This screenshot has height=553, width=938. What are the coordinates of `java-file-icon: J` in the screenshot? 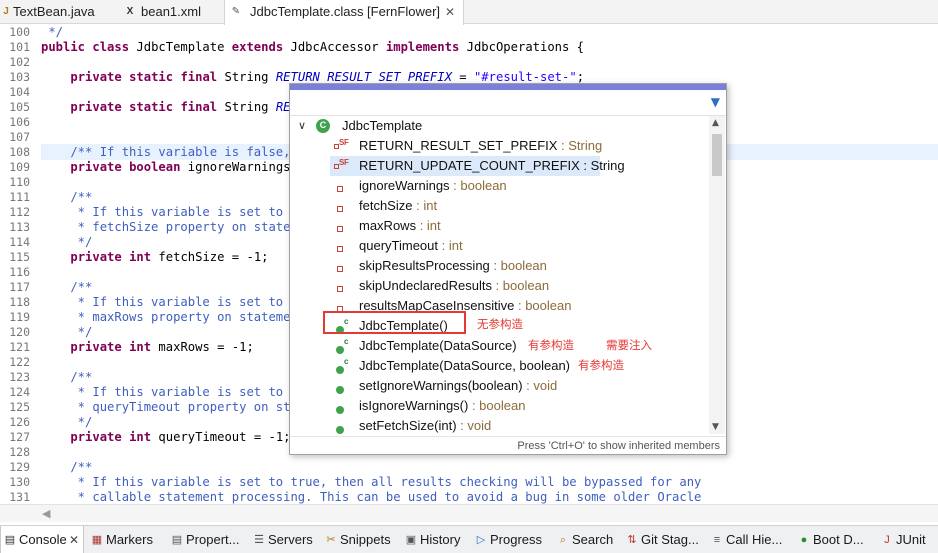 It's located at (6, 11).